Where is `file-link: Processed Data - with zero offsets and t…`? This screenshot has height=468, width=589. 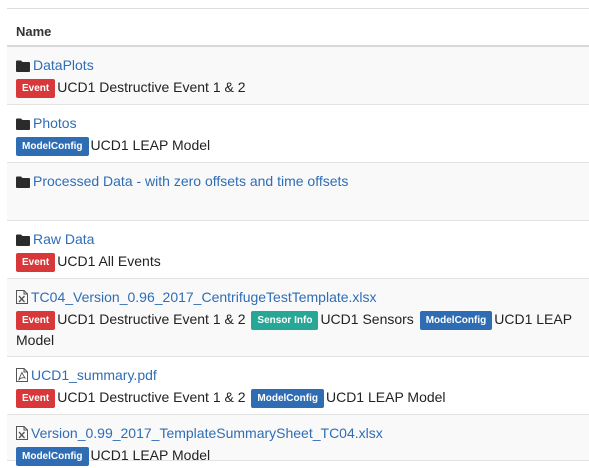
file-link: Processed Data - with zero offsets and t… is located at coordinates (190, 181).